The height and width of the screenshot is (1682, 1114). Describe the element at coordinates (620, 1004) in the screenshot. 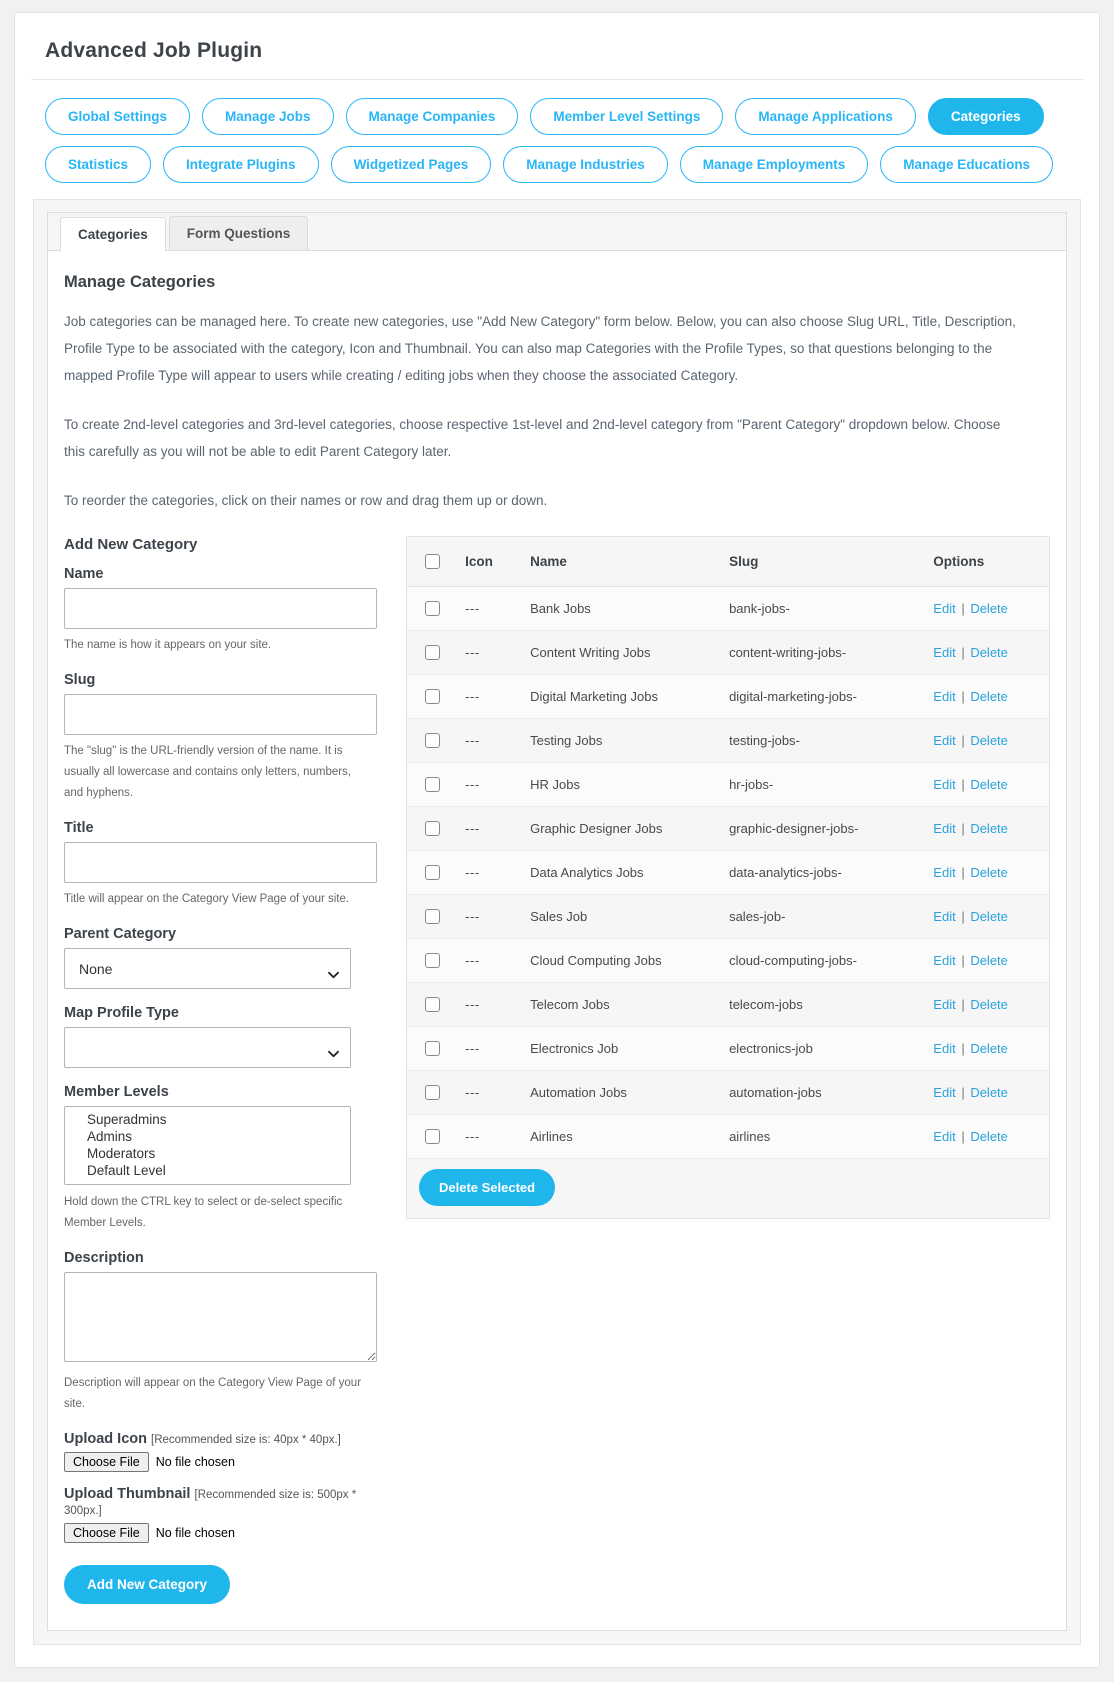

I see `row-category-name: Telecom Jobs` at that location.